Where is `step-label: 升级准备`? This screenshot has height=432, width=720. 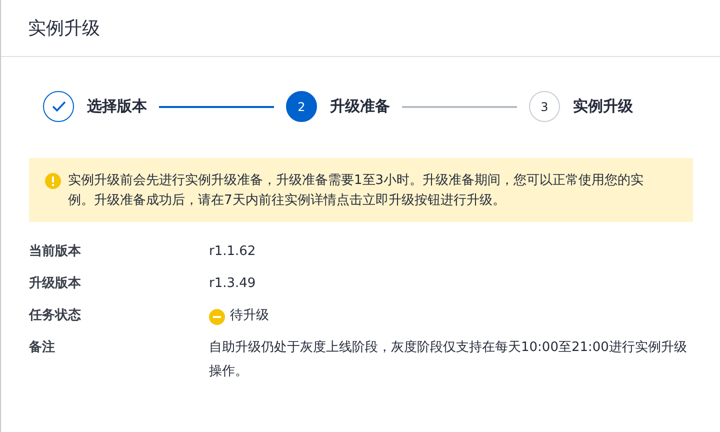
step-label: 升级准备 is located at coordinates (360, 106).